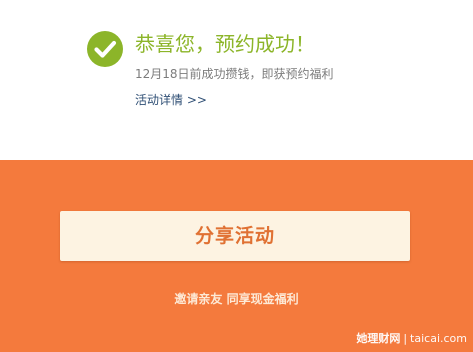 Image resolution: width=473 pixels, height=352 pixels. I want to click on site-watermark: 她理财网 | taicai.com, so click(411, 339).